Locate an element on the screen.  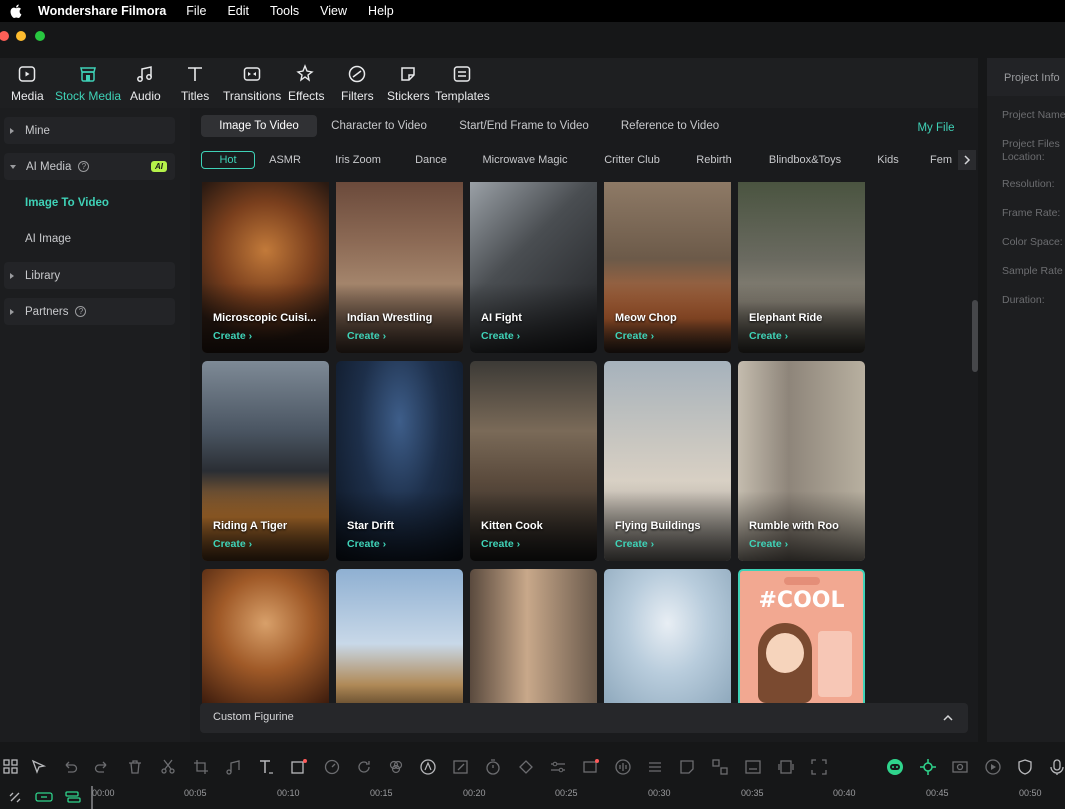
text-tool-icon is located at coordinates (266, 767).